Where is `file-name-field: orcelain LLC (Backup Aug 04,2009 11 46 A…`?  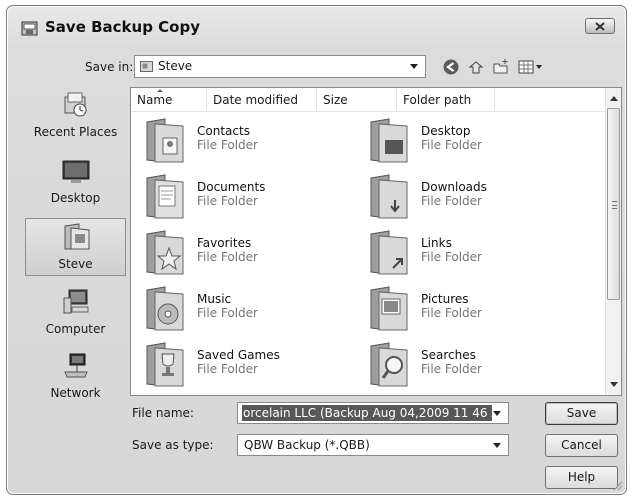
file-name-field: orcelain LLC (Backup Aug 04,2009 11 46 A… is located at coordinates (373, 413).